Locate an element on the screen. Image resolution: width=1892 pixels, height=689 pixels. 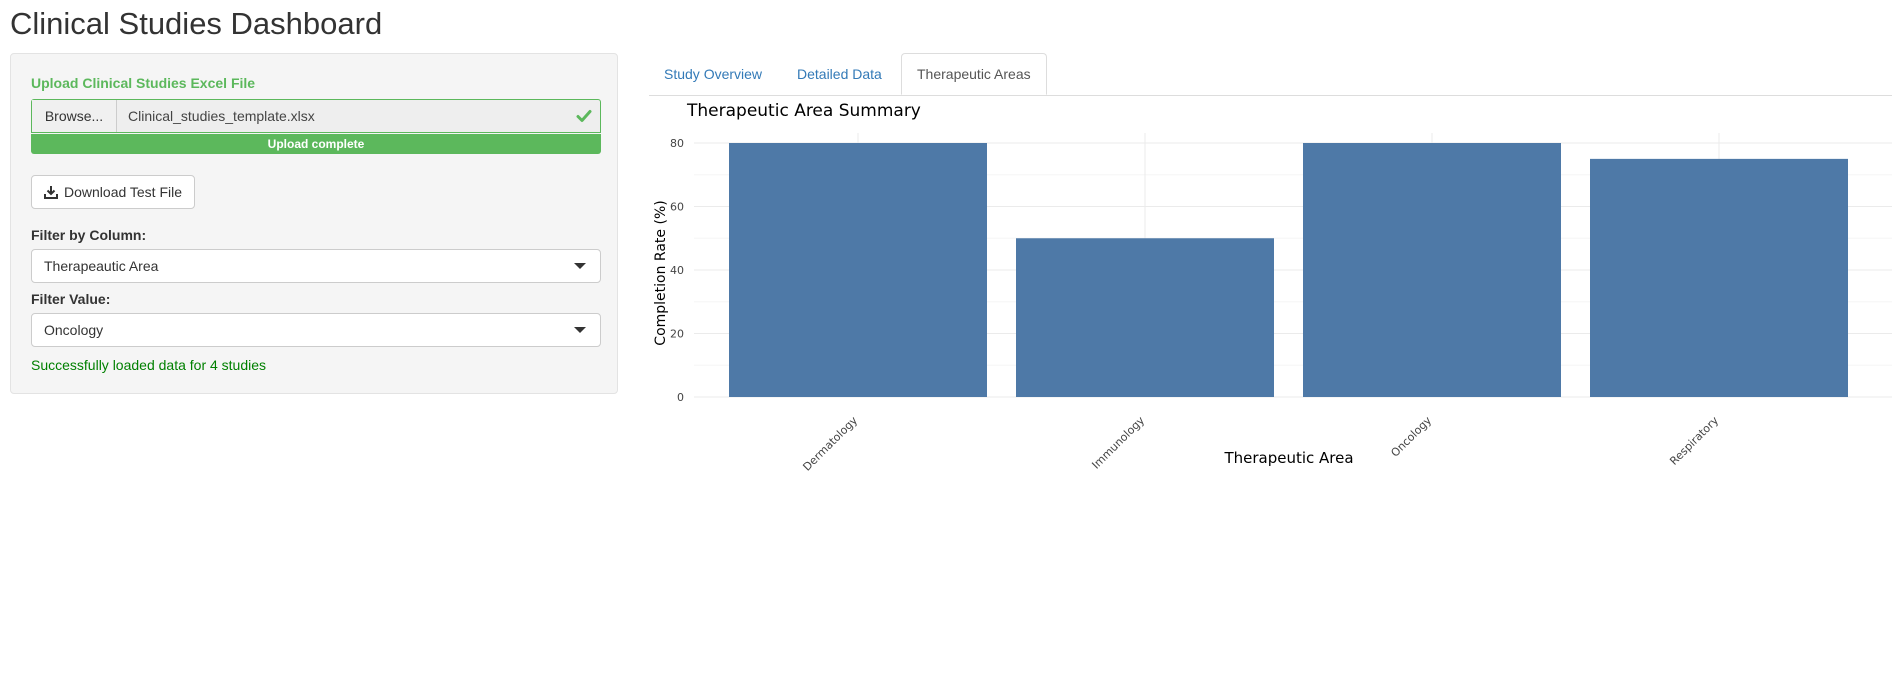
download-icon is located at coordinates (51, 192).